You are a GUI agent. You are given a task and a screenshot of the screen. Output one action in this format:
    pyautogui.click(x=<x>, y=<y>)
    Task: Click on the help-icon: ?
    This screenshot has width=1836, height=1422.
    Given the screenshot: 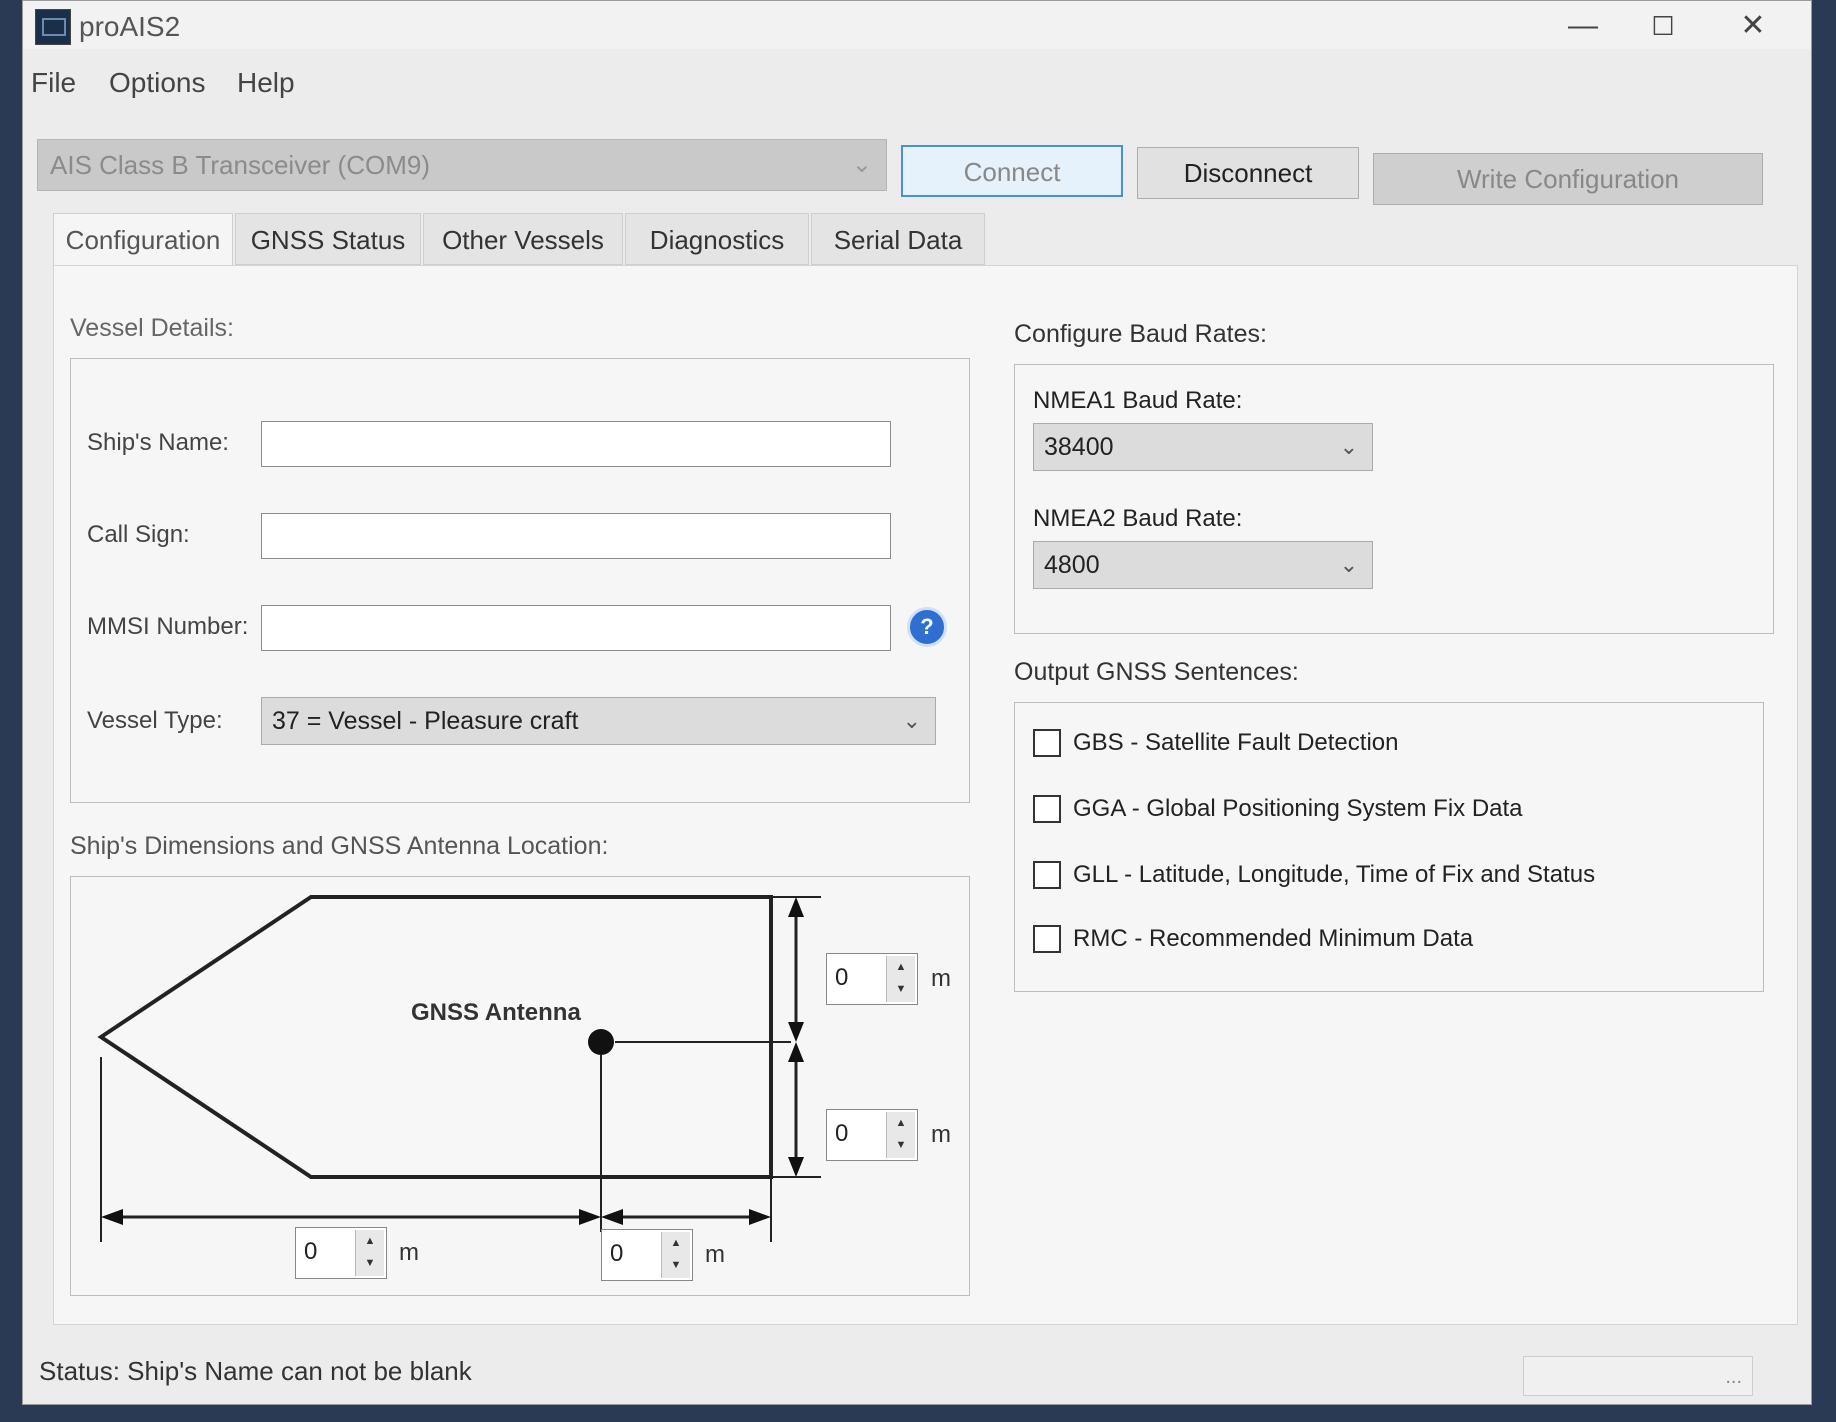 What is the action you would take?
    pyautogui.click(x=927, y=627)
    